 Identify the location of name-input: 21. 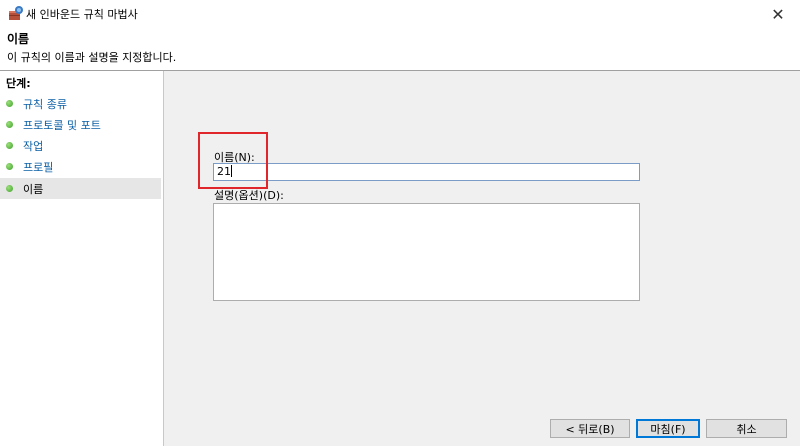
(426, 172).